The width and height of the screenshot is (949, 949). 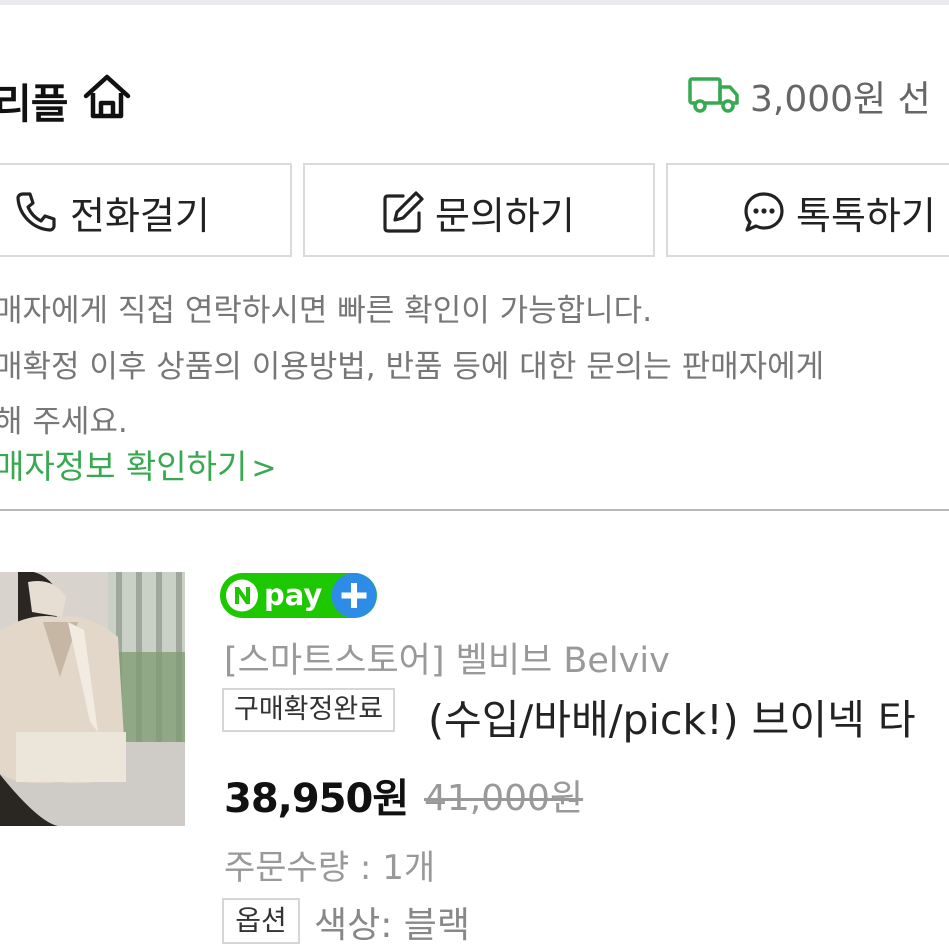 What do you see at coordinates (124, 466) in the screenshot?
I see `seller-info-link-label: 매자정보 확인하기` at bounding box center [124, 466].